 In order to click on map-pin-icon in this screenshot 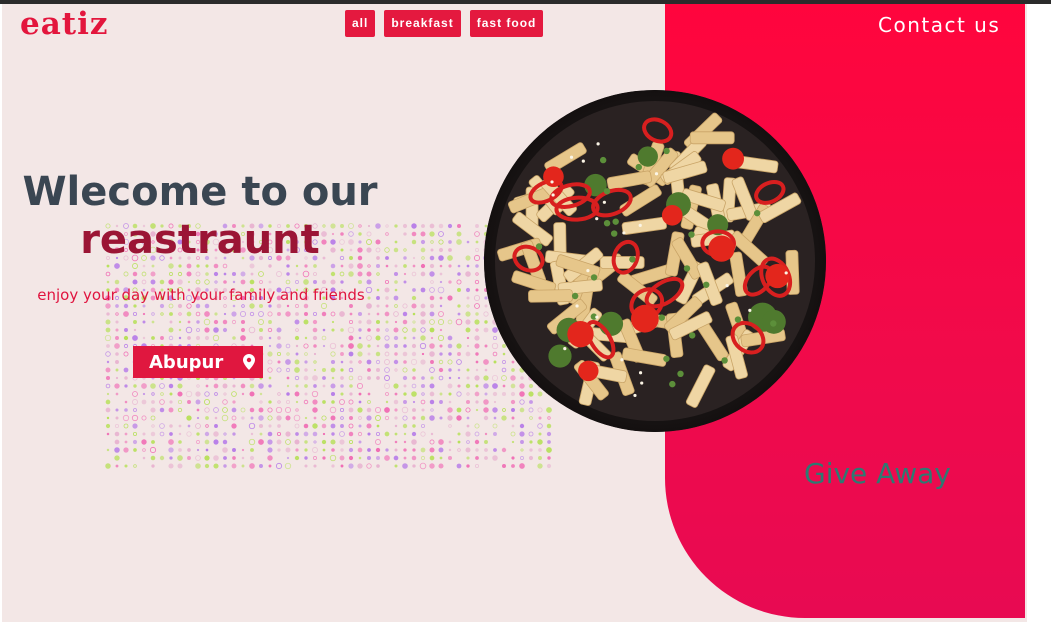, I will do `click(249, 362)`.